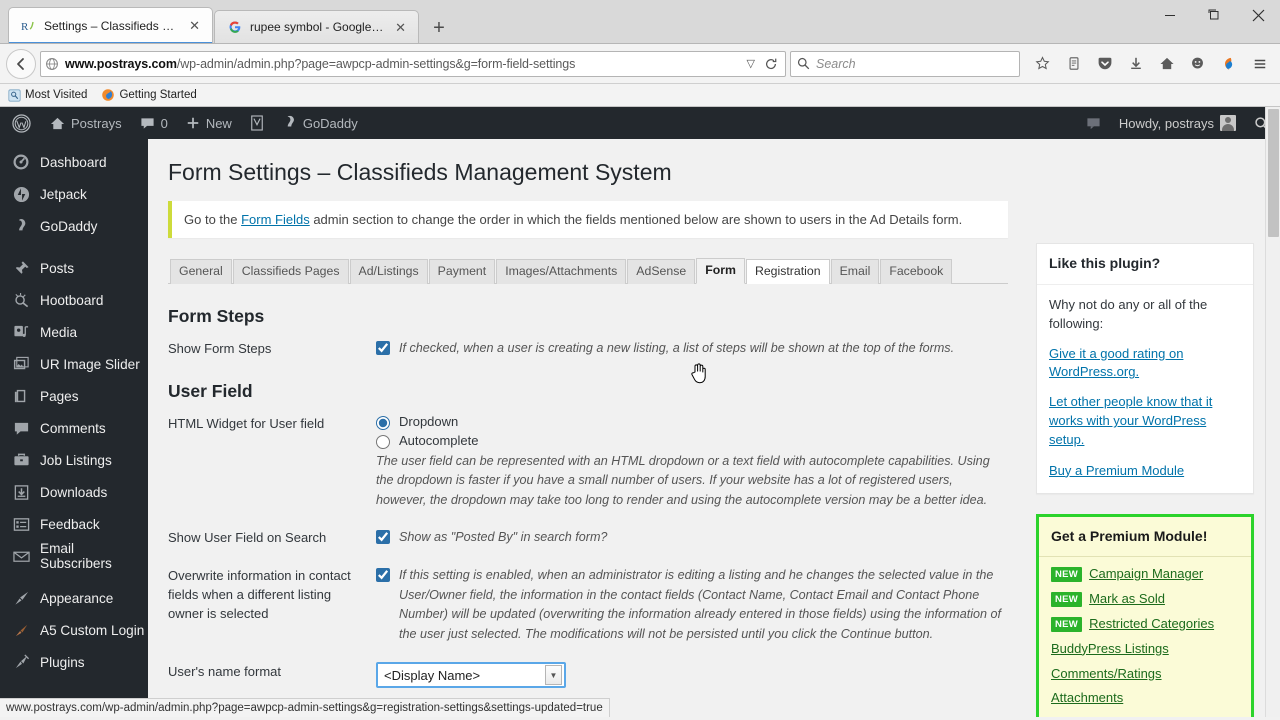 This screenshot has height=720, width=1280. What do you see at coordinates (47, 95) in the screenshot?
I see `bookmark-most-visited: Most Visited` at bounding box center [47, 95].